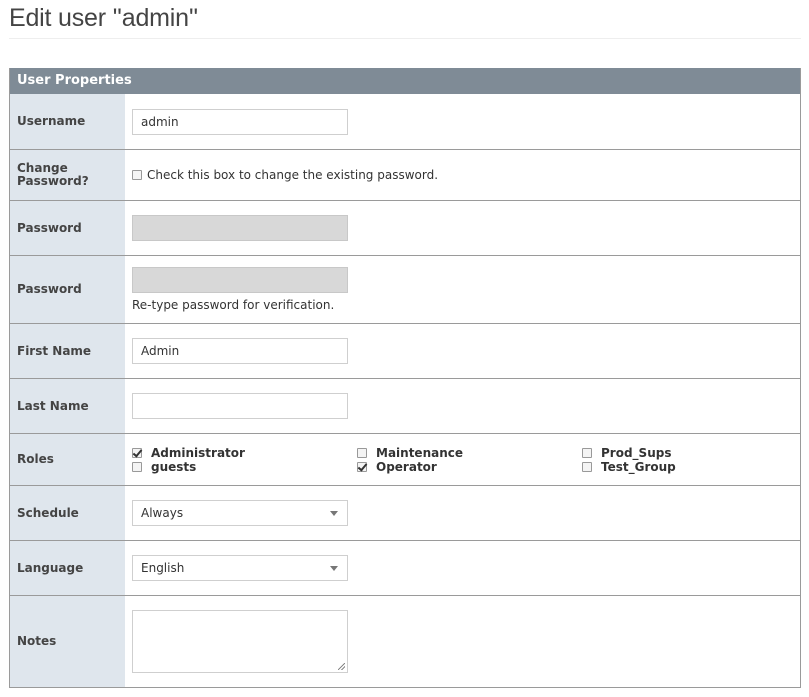  Describe the element at coordinates (405, 512) in the screenshot. I see `row-schedule: Schedule Always` at that location.